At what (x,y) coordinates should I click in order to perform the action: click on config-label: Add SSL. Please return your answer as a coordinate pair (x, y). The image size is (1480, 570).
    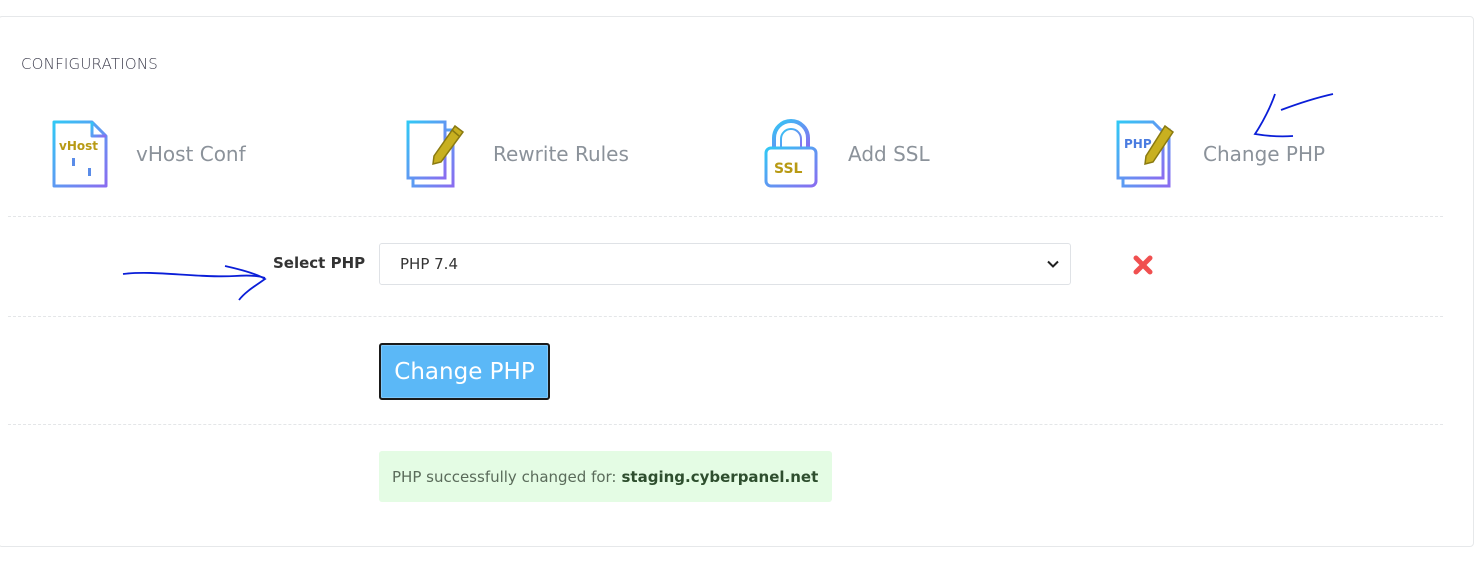
    Looking at the image, I should click on (889, 154).